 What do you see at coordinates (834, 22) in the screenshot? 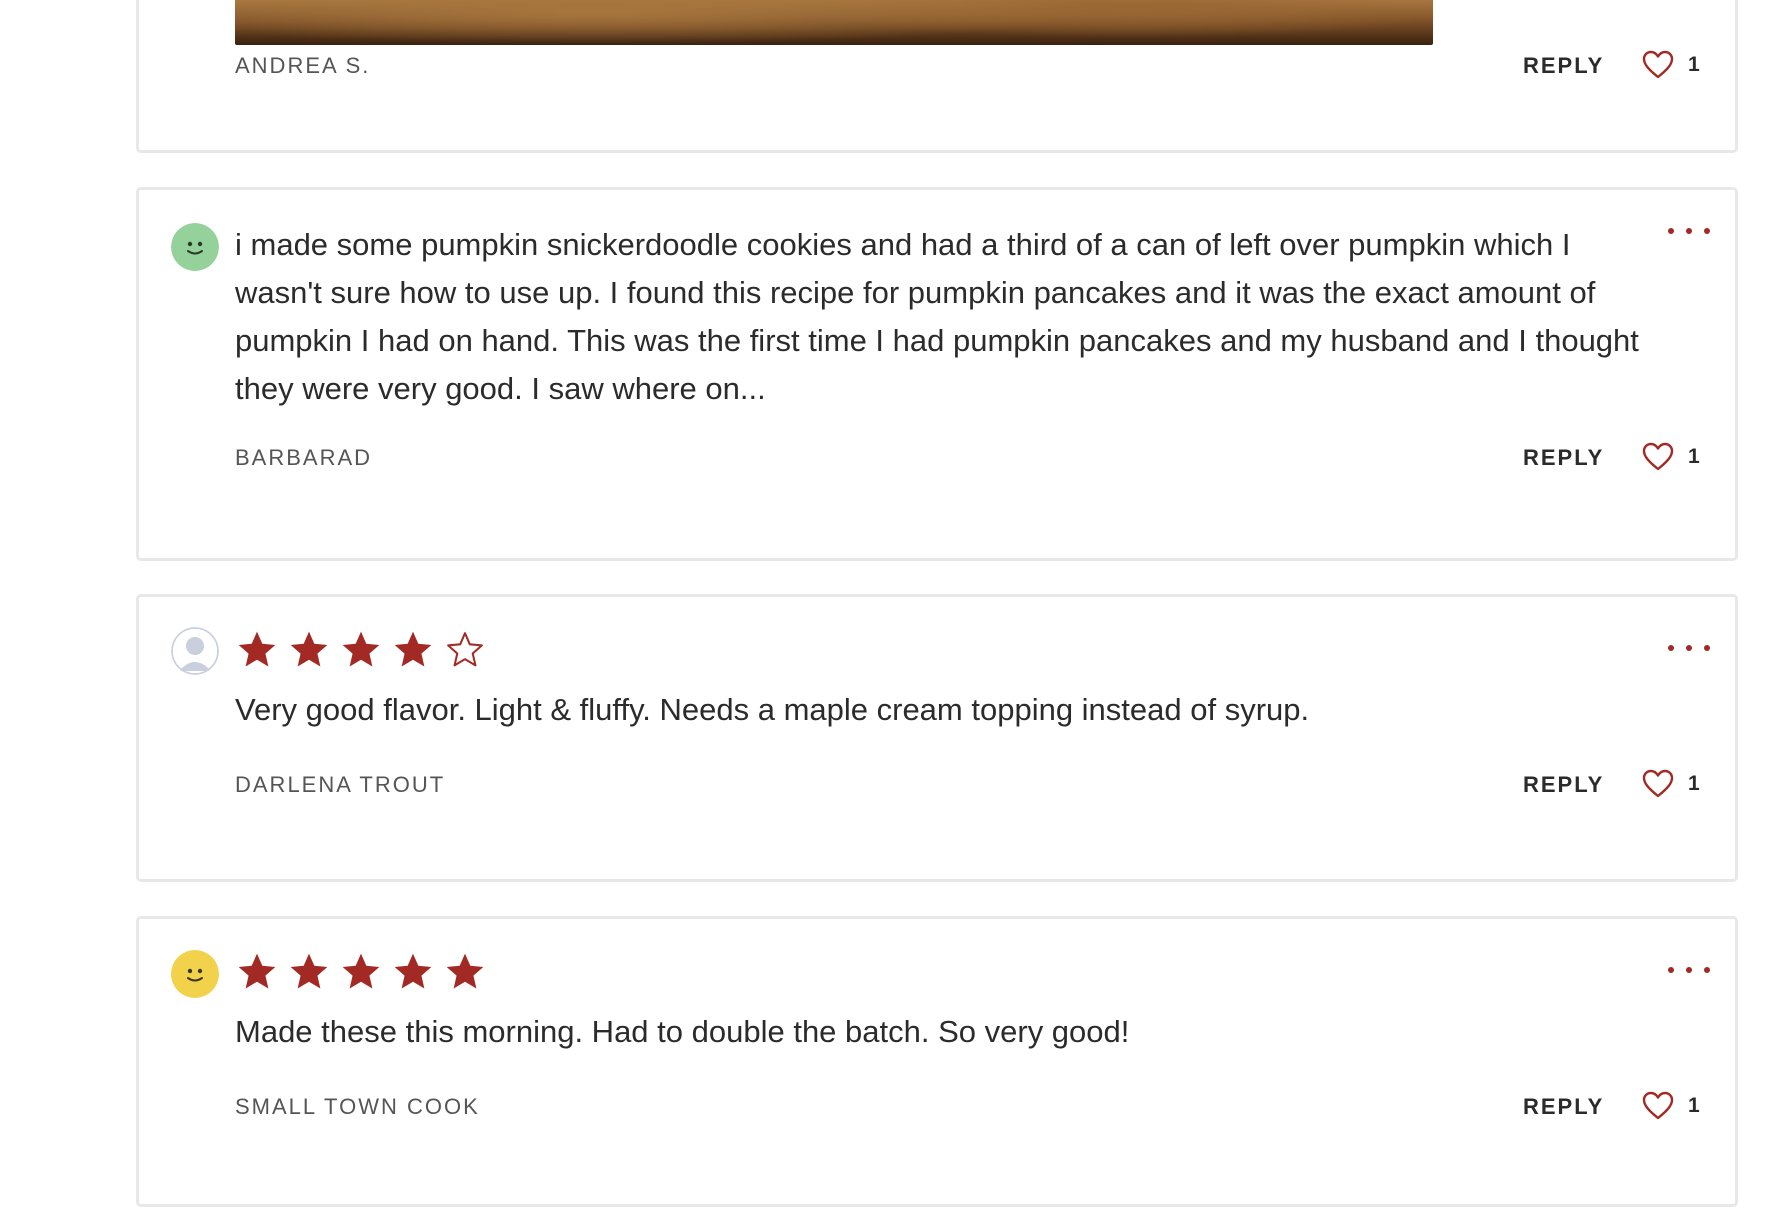
I see `review-photo` at bounding box center [834, 22].